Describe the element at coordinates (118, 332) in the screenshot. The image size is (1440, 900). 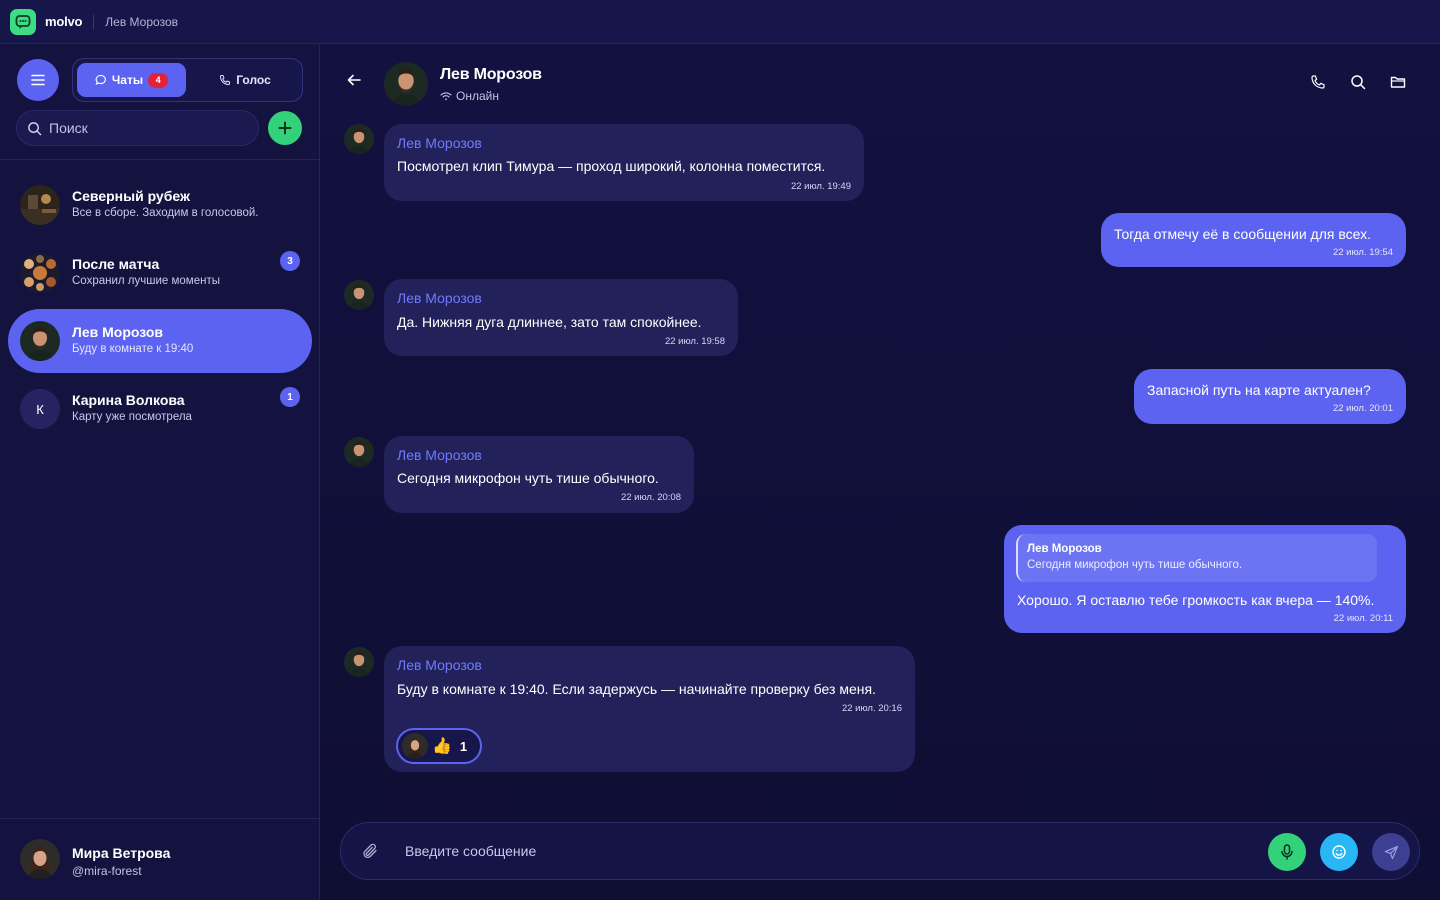
I see `chat-name: Лев Морозов` at that location.